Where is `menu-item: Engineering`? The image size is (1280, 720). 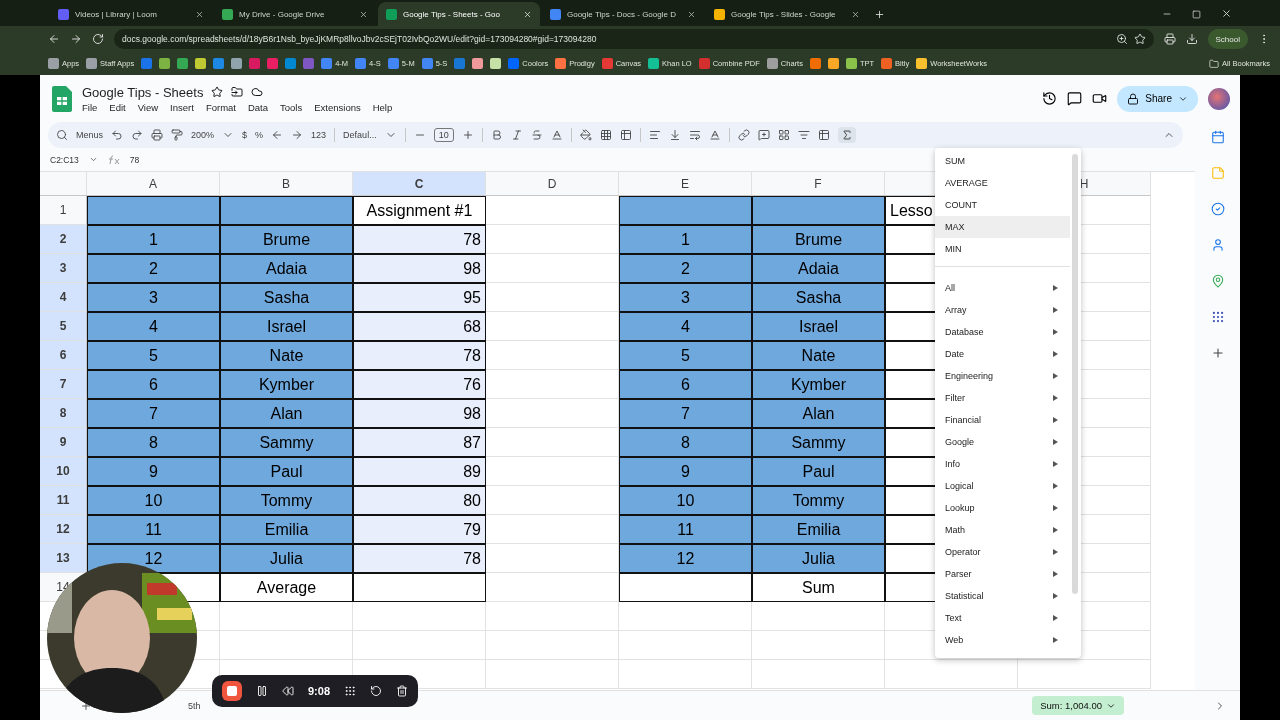
menu-item: Engineering is located at coordinates (1002, 376).